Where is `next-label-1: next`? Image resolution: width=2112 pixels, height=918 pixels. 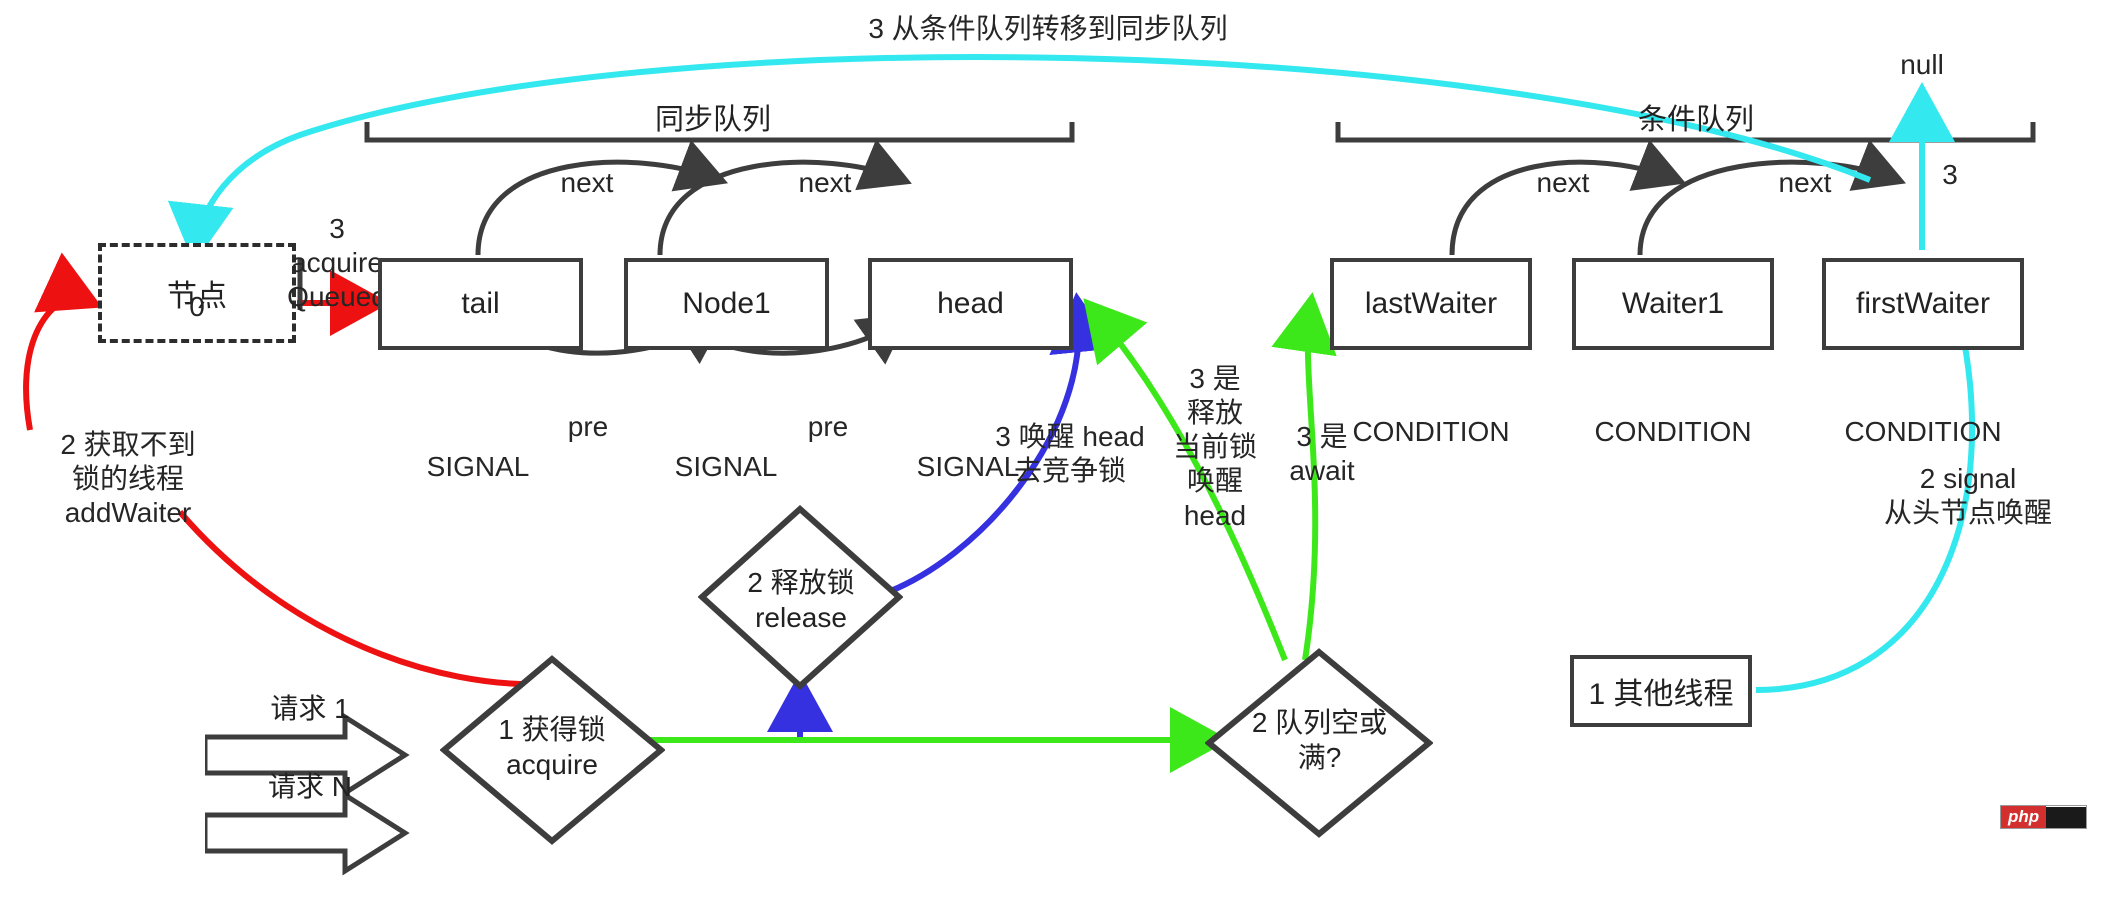 next-label-1: next is located at coordinates (587, 182).